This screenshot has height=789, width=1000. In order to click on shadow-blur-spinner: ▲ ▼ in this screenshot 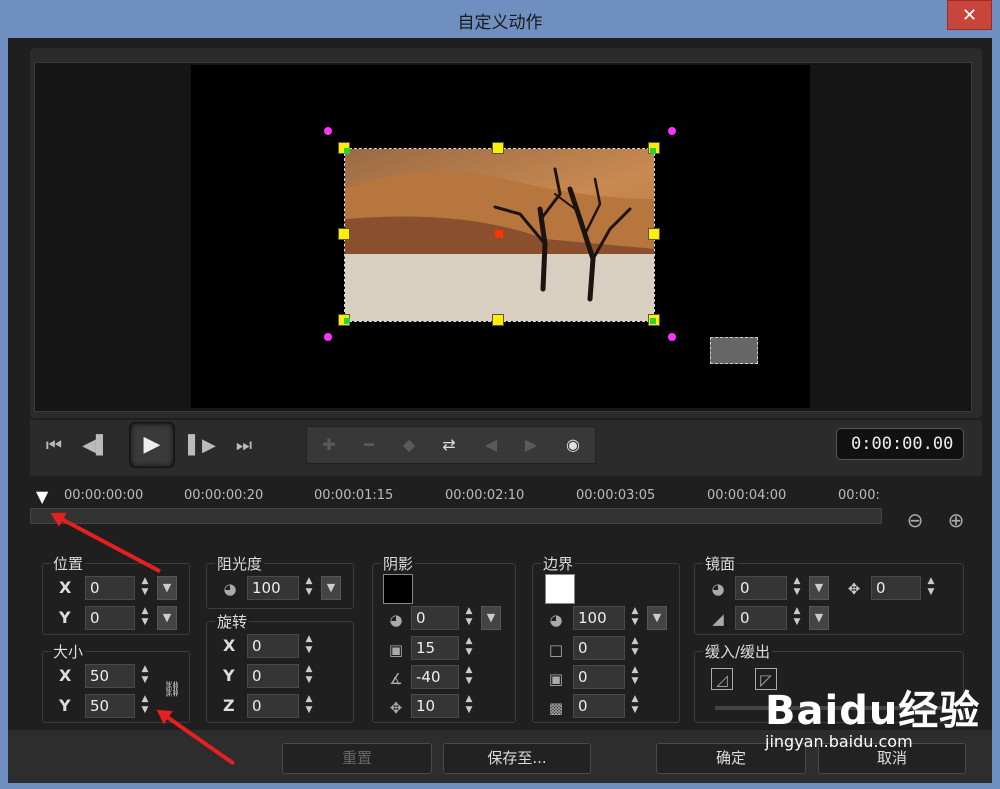, I will do `click(469, 648)`.